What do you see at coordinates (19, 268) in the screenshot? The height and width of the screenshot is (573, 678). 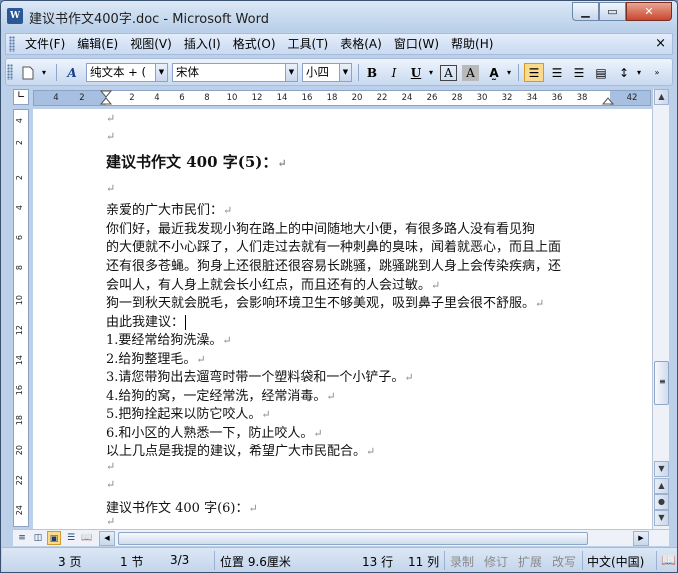 I see `ruler-tick: 8` at bounding box center [19, 268].